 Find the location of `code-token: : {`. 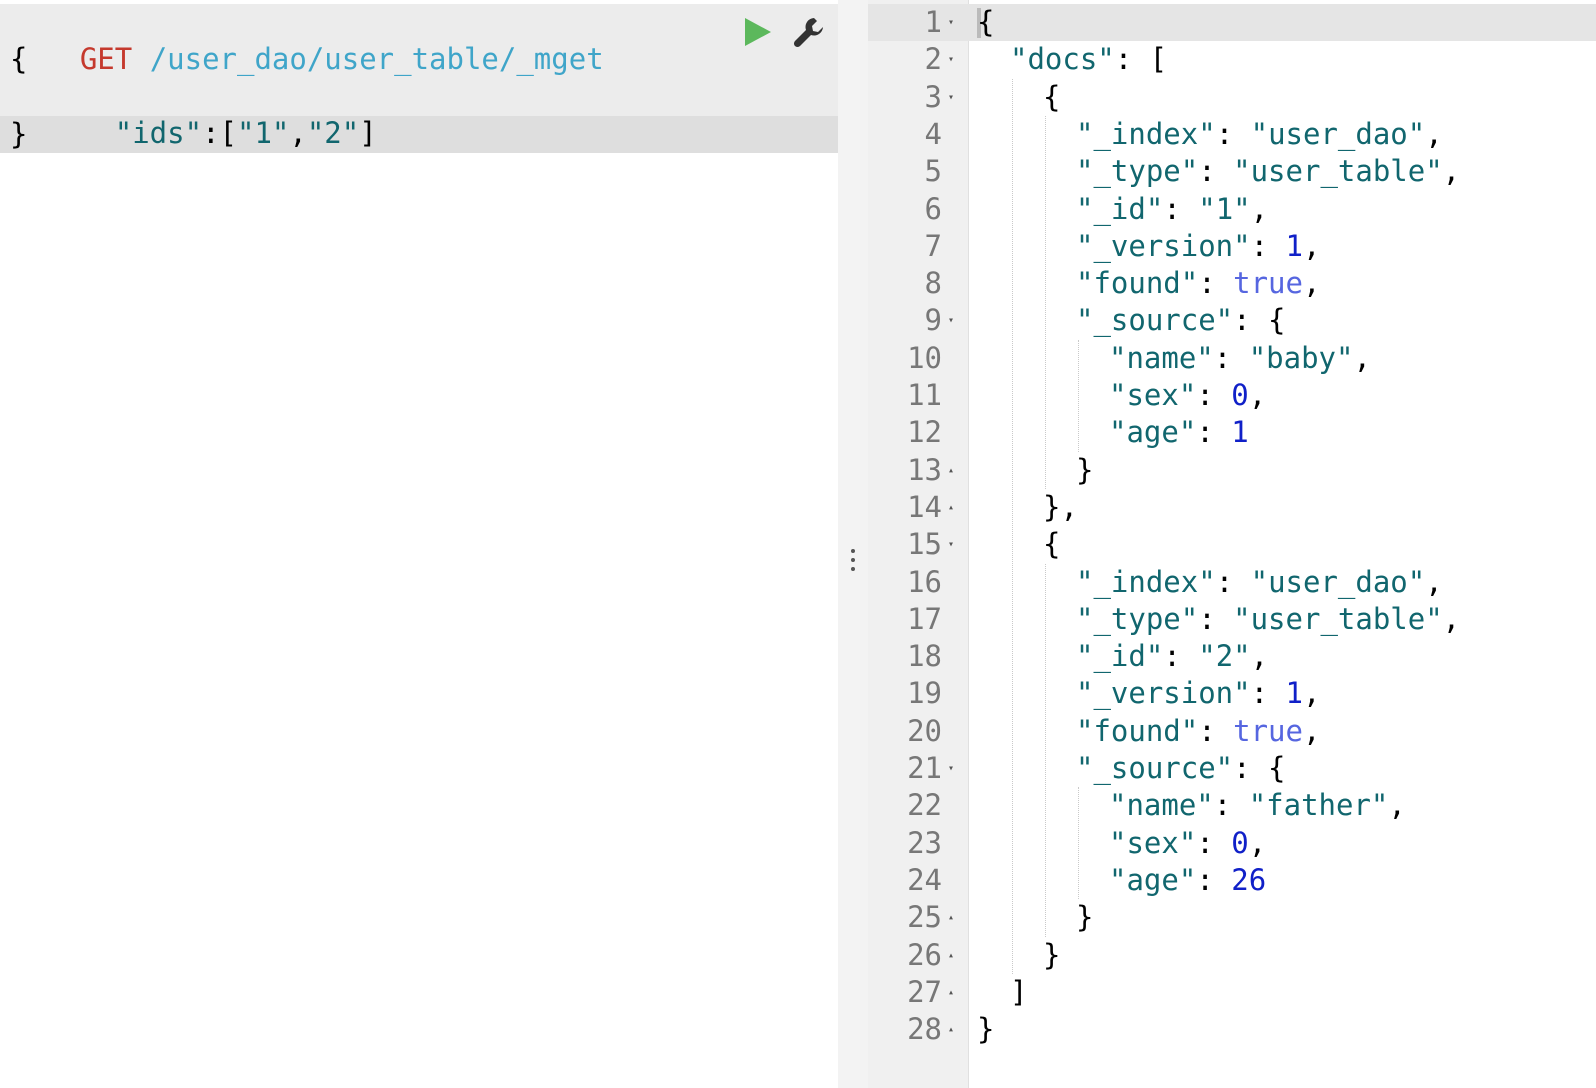

code-token: : { is located at coordinates (1259, 320).